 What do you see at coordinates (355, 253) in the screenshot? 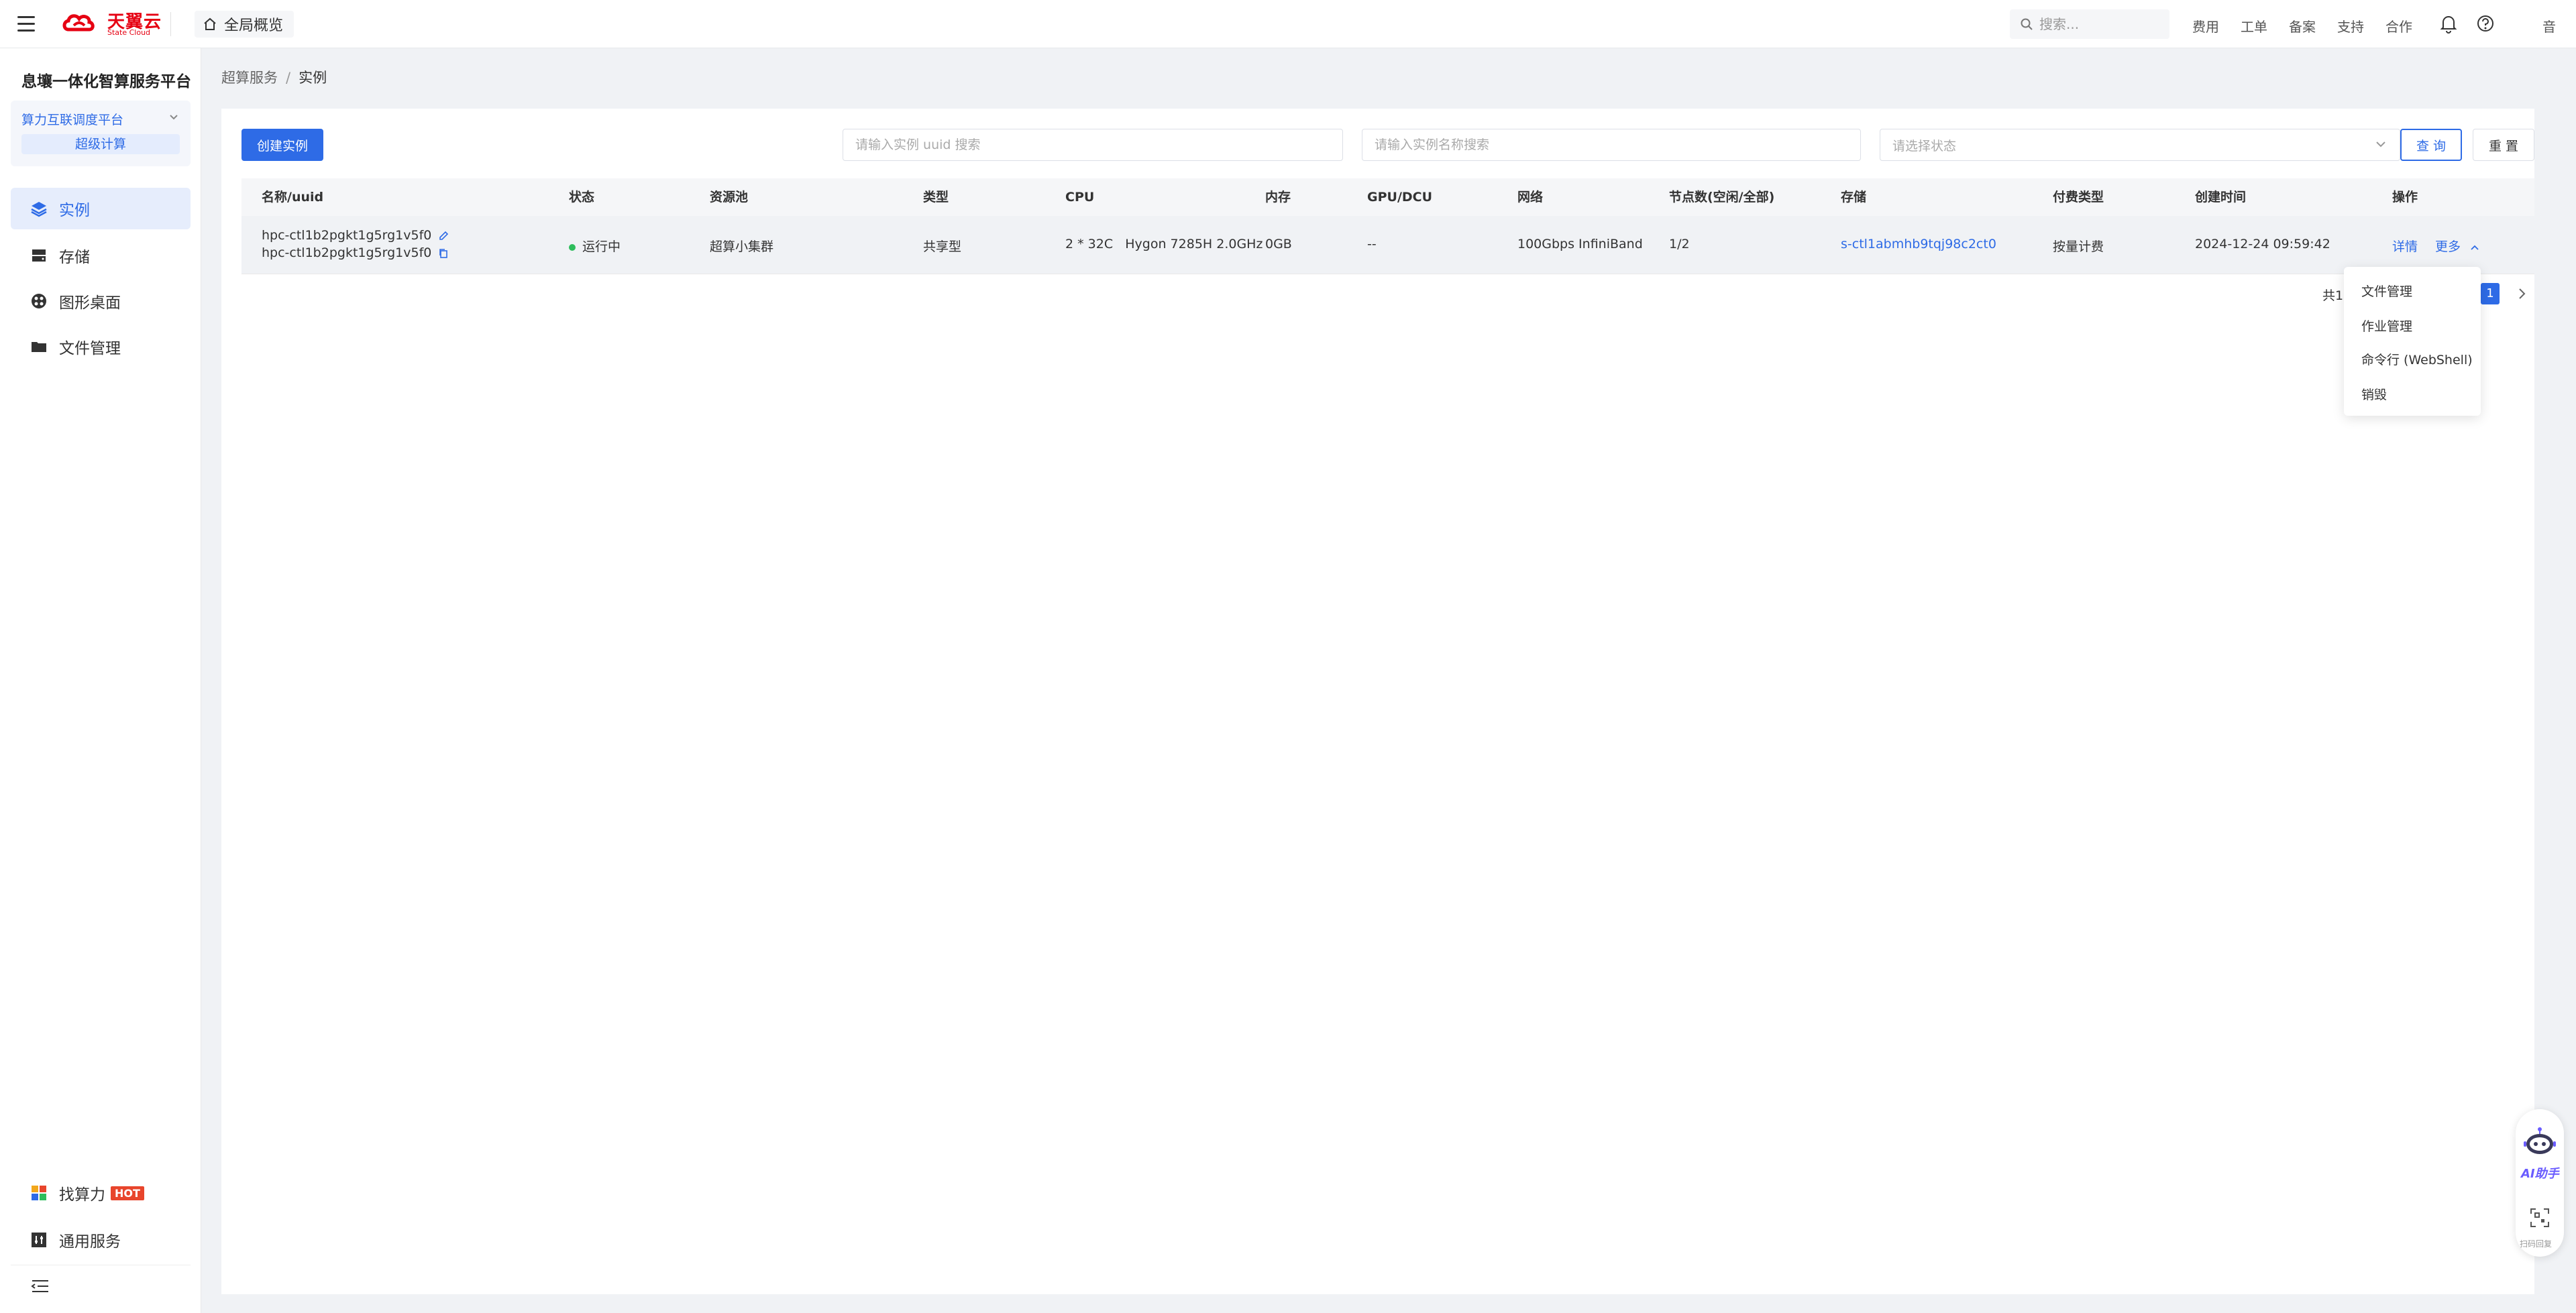
I see `instance-uuid: hpc-ctl1b2pgkt1g5rg1v5f0` at bounding box center [355, 253].